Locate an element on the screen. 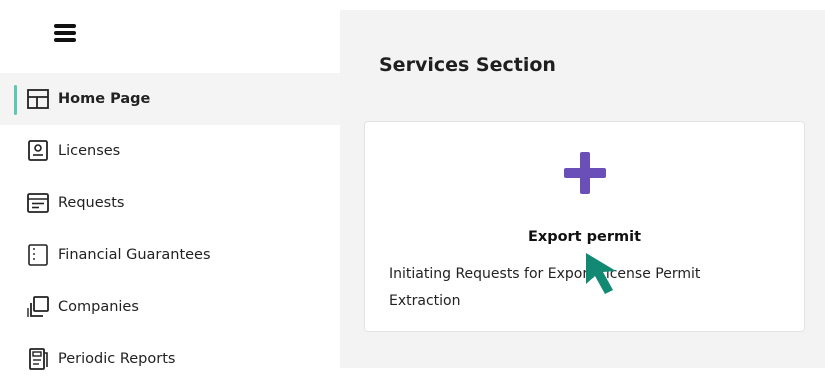 This screenshot has height=385, width=825. companies-icon is located at coordinates (38, 307).